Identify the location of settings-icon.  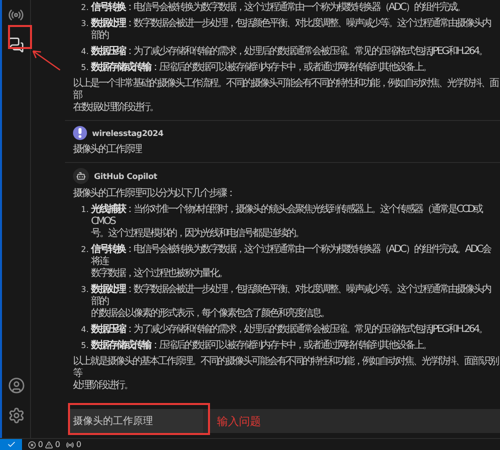
(16, 415).